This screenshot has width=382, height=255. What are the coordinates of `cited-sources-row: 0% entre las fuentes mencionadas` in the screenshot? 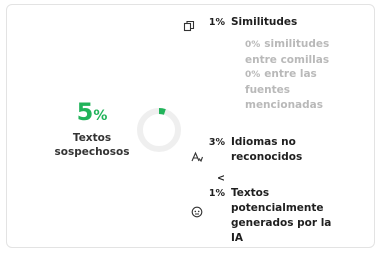 It's located at (284, 89).